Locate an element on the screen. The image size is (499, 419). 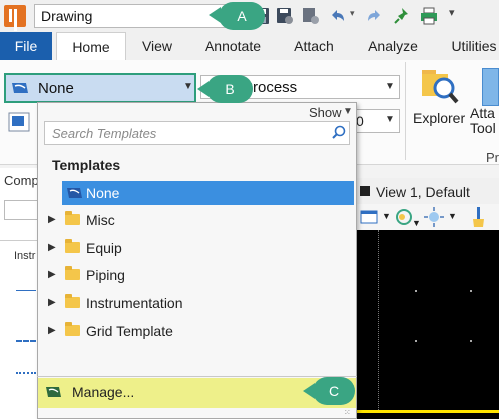
template-item-equip: ▶ Equip is located at coordinates (199, 248).